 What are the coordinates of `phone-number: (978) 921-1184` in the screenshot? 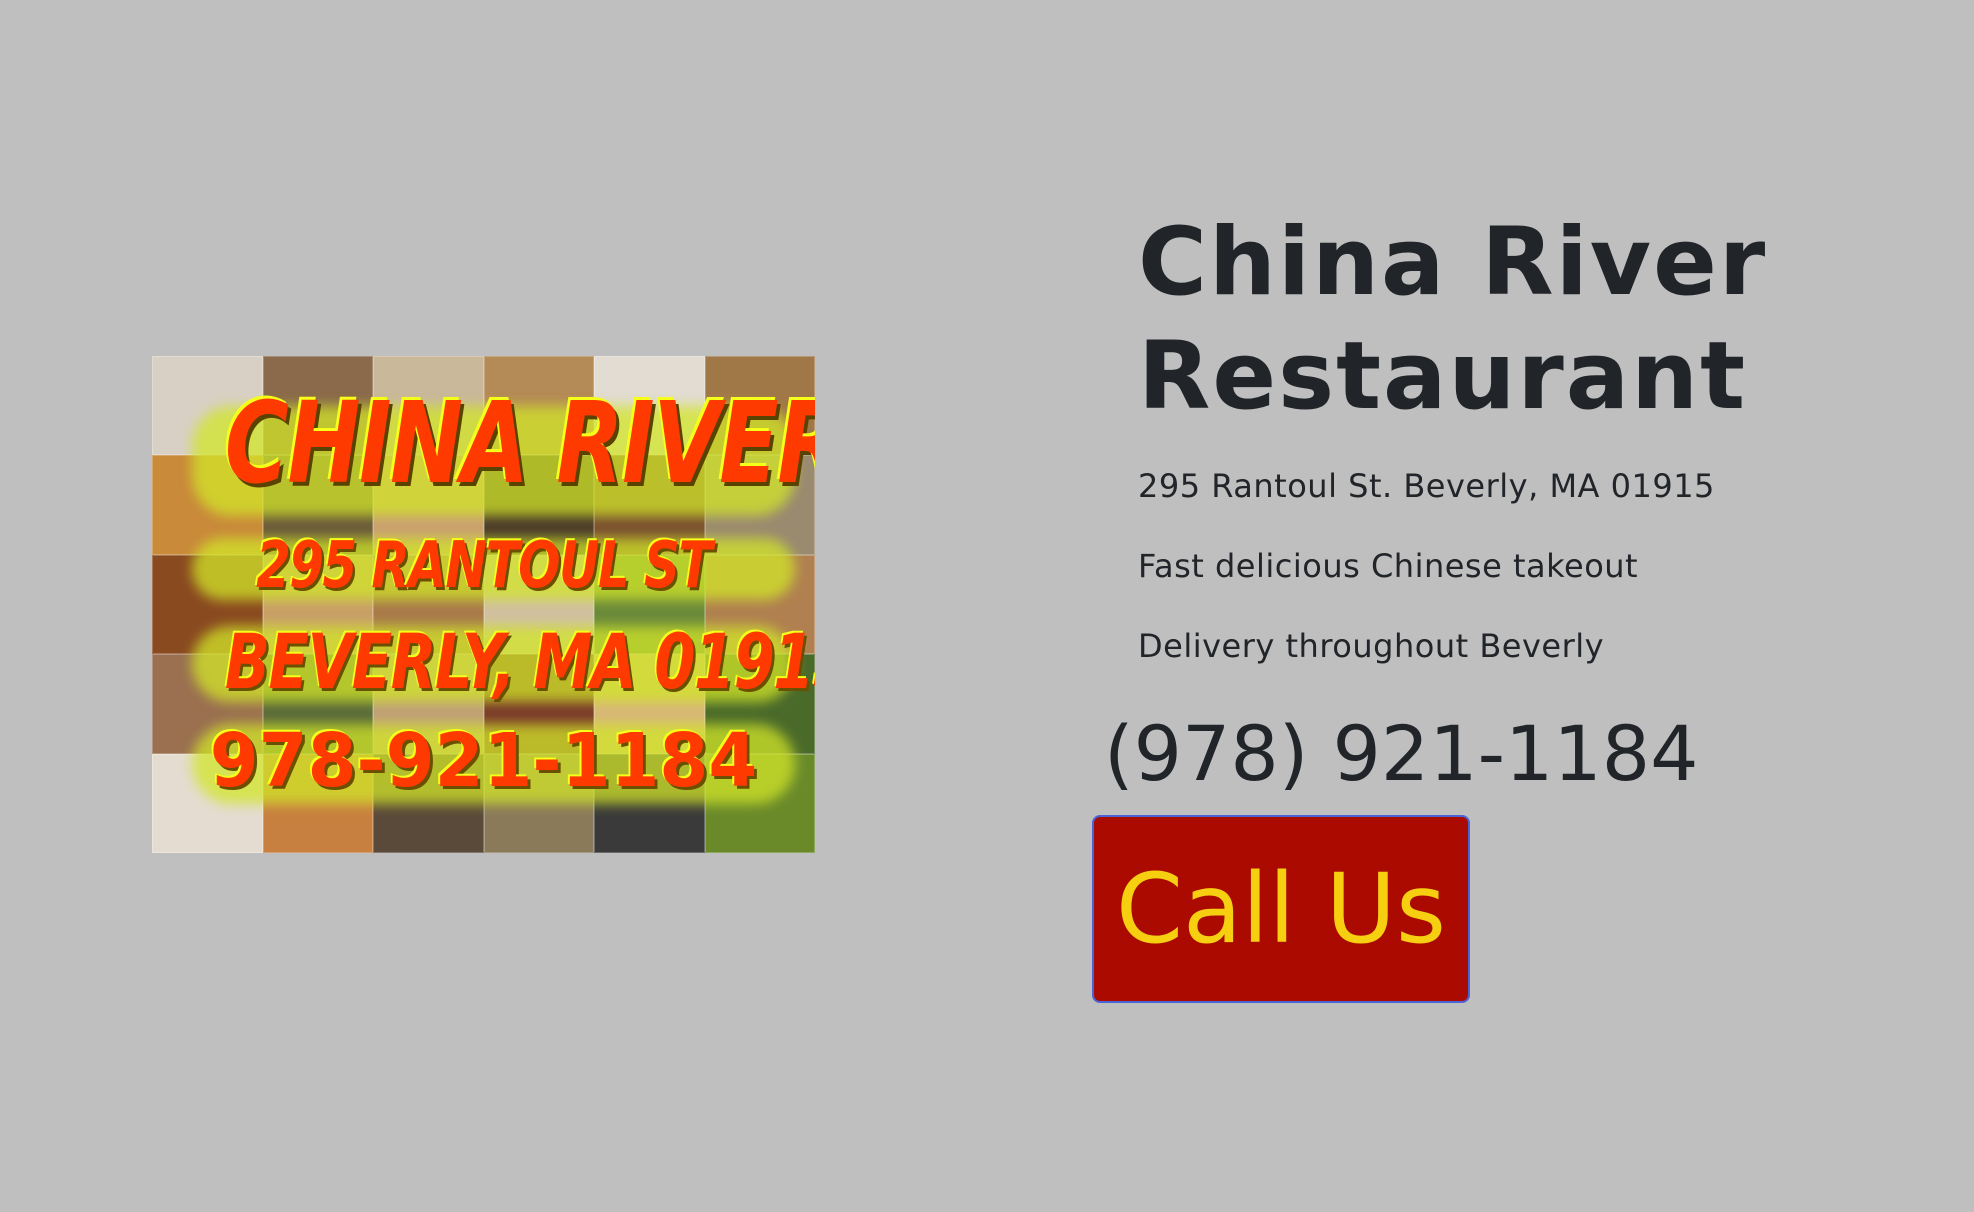 It's located at (1401, 754).